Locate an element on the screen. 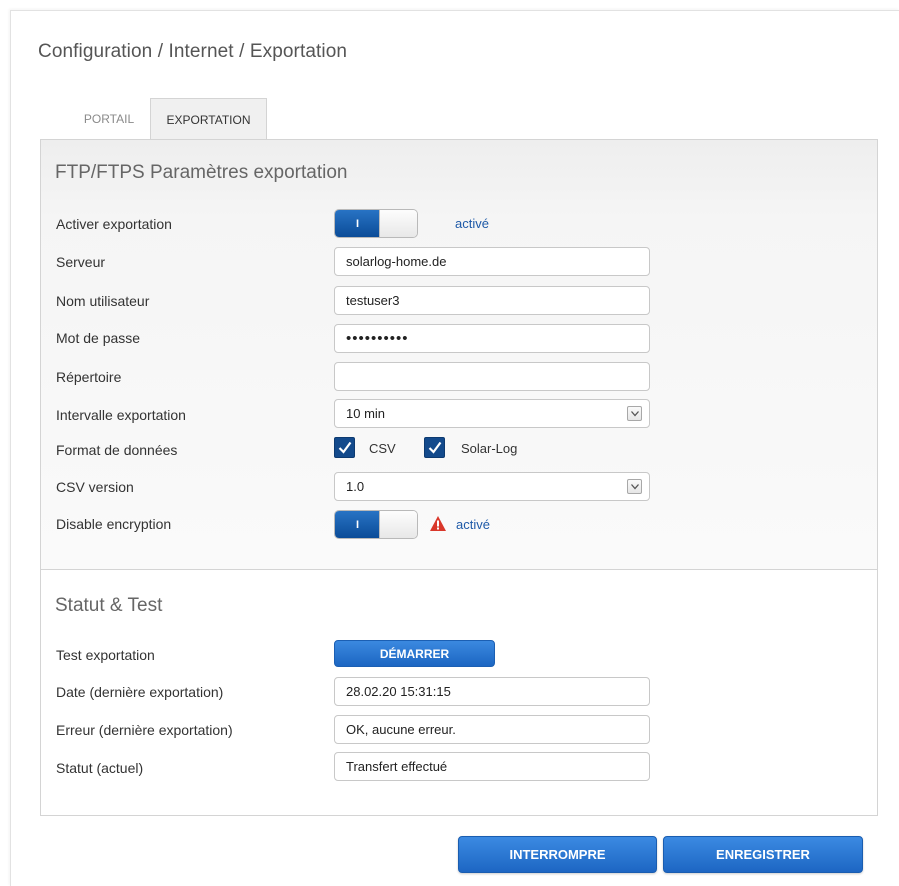 The width and height of the screenshot is (899, 886). csv-version-select: 1.0 is located at coordinates (492, 486).